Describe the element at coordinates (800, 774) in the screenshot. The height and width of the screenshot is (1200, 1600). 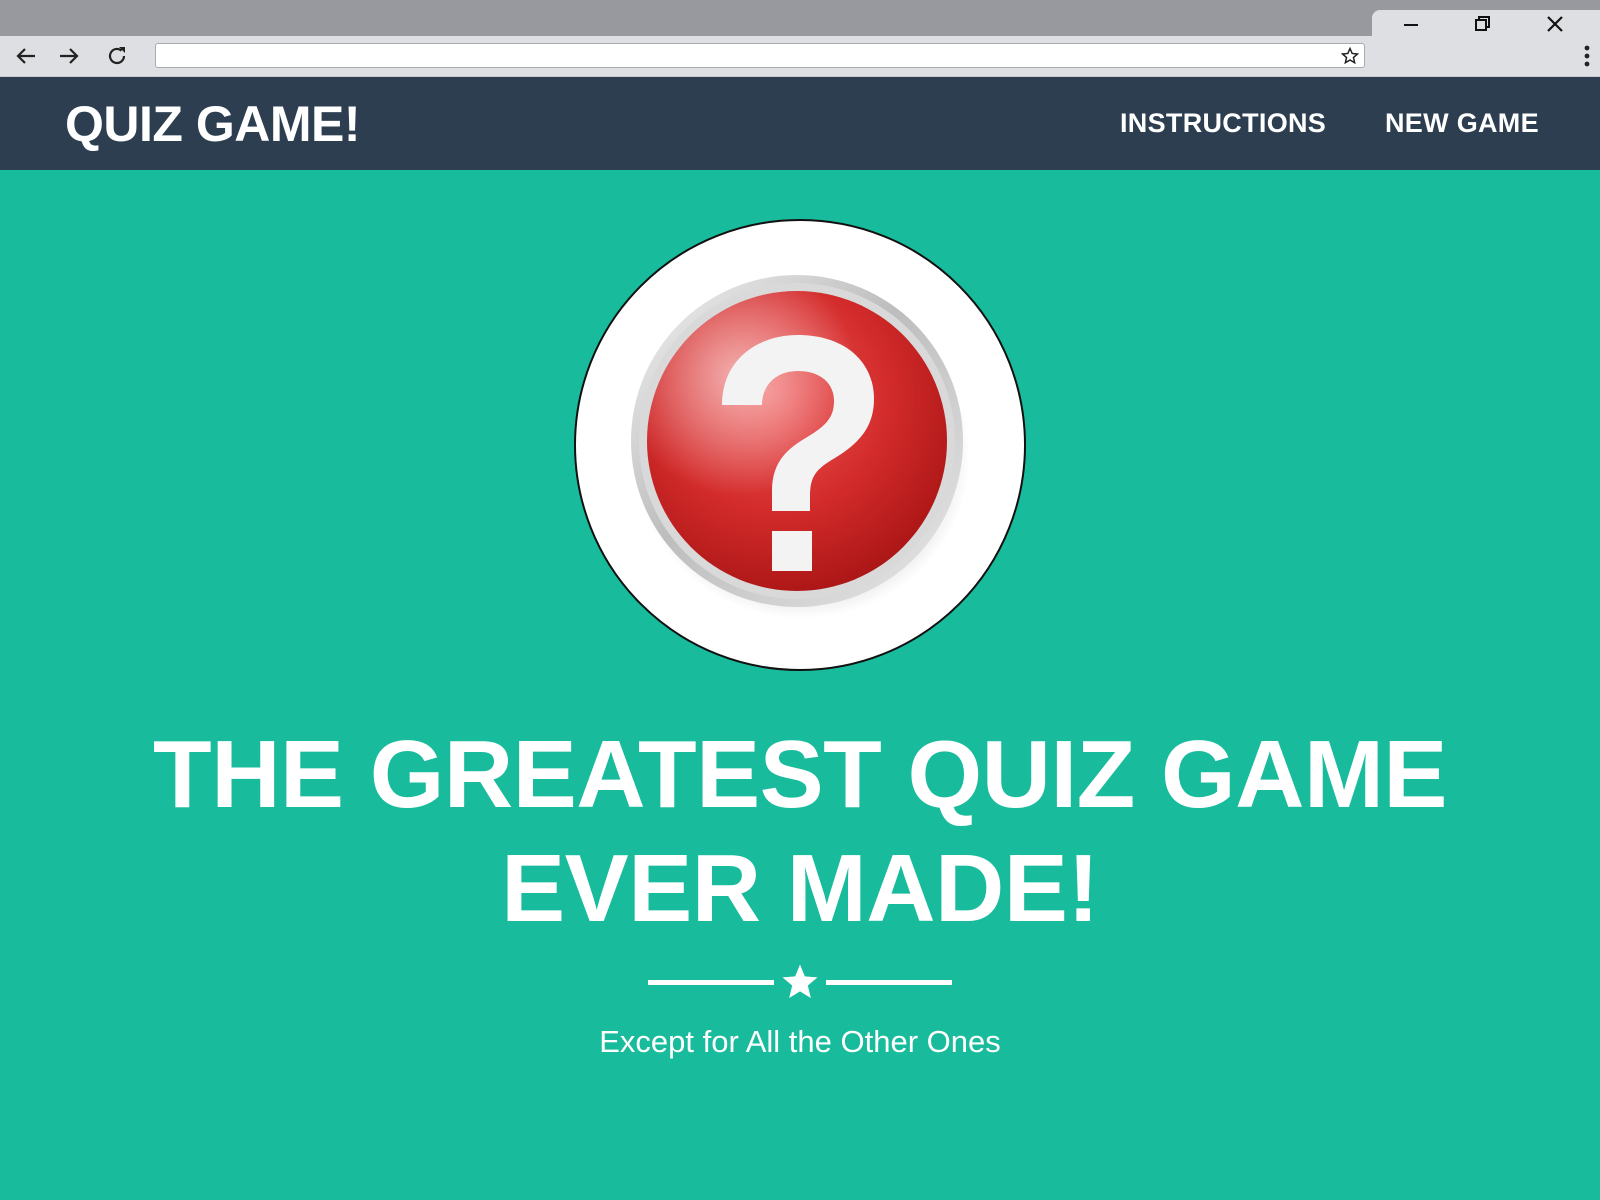
I see `headline-line-1: THE GREATEST QUIZ GAME` at that location.